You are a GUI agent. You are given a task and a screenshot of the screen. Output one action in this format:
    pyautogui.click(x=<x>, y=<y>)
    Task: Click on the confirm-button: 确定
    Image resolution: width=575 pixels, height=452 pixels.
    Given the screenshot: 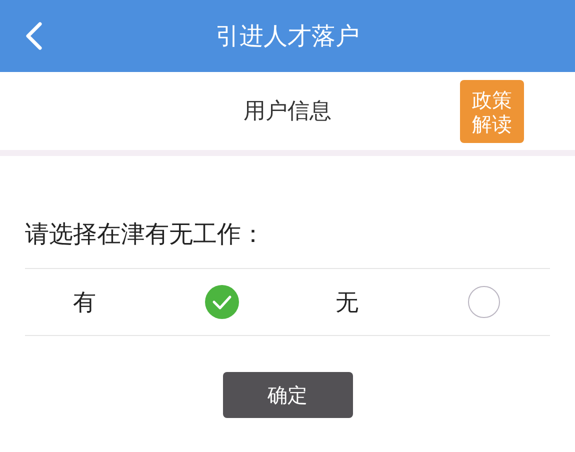 What is the action you would take?
    pyautogui.click(x=287, y=395)
    